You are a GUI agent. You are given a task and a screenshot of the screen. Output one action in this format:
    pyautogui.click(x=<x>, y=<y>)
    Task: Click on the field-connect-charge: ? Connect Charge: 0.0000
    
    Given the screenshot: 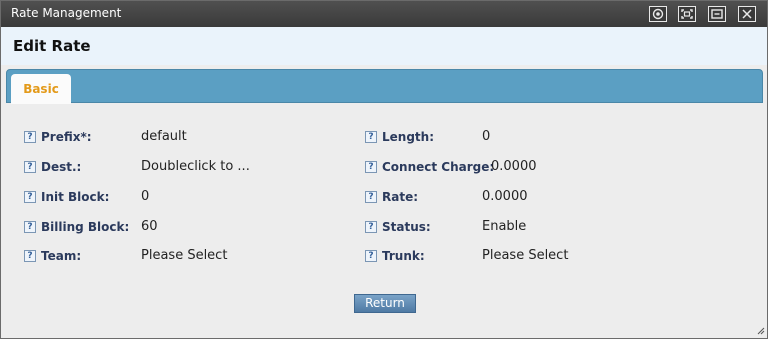 What is the action you would take?
    pyautogui.click(x=515, y=169)
    